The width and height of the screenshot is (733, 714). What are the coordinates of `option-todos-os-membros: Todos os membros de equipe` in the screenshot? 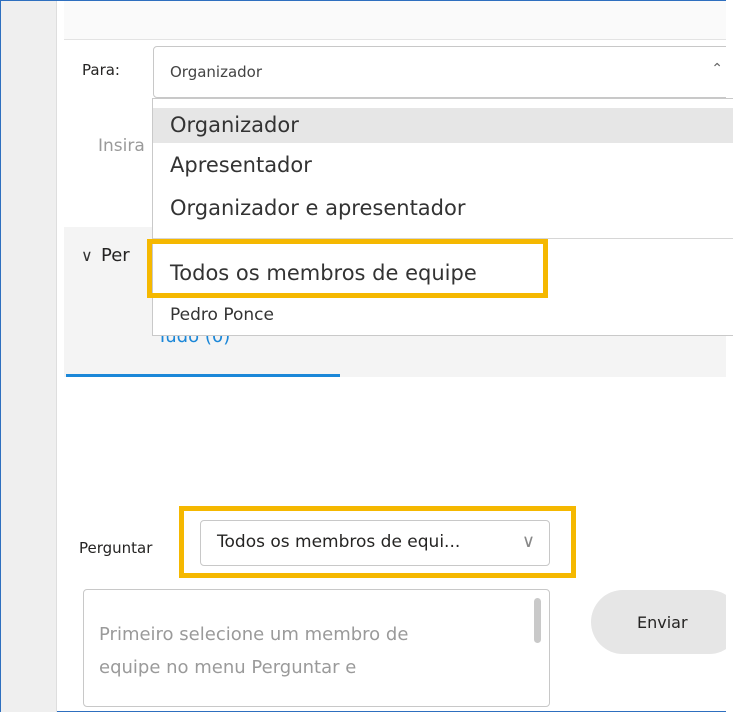 It's located at (443, 273).